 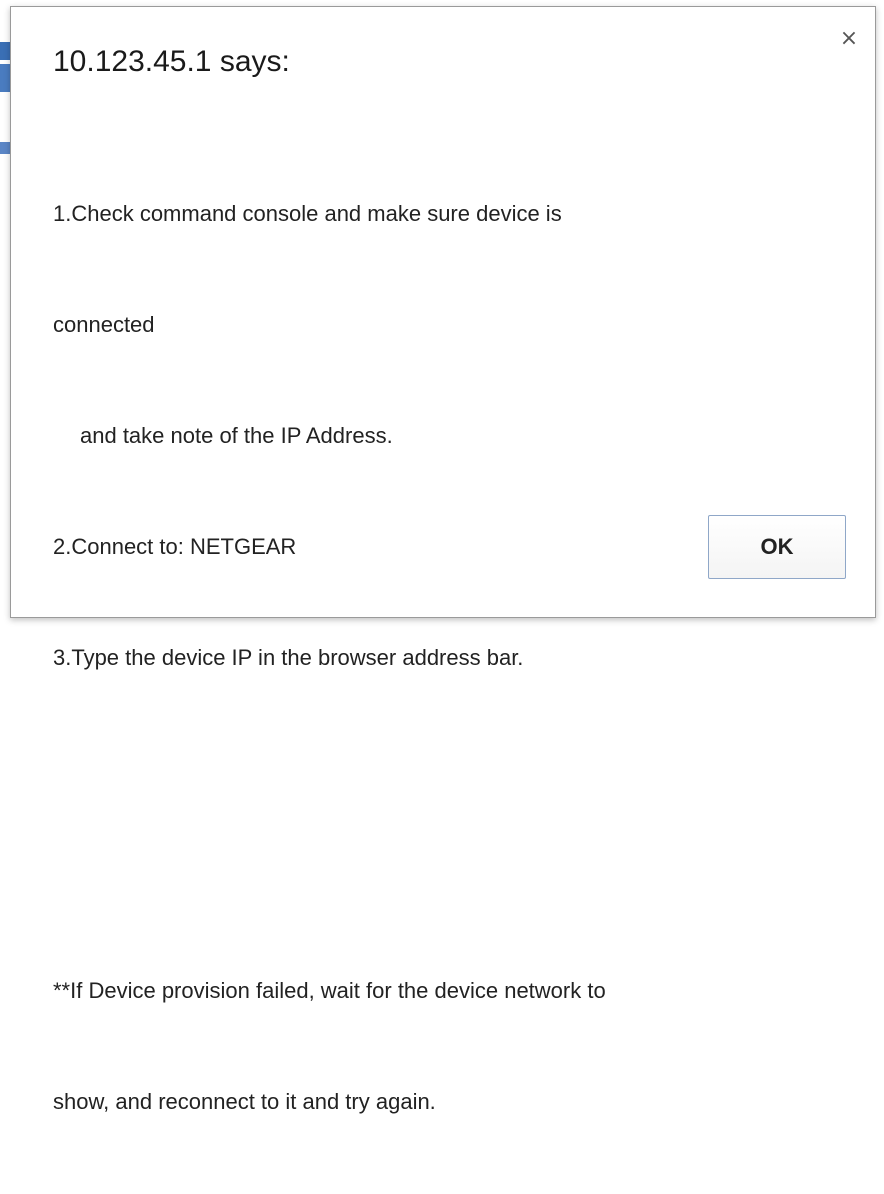 What do you see at coordinates (5, 148) in the screenshot?
I see `background-fragment` at bounding box center [5, 148].